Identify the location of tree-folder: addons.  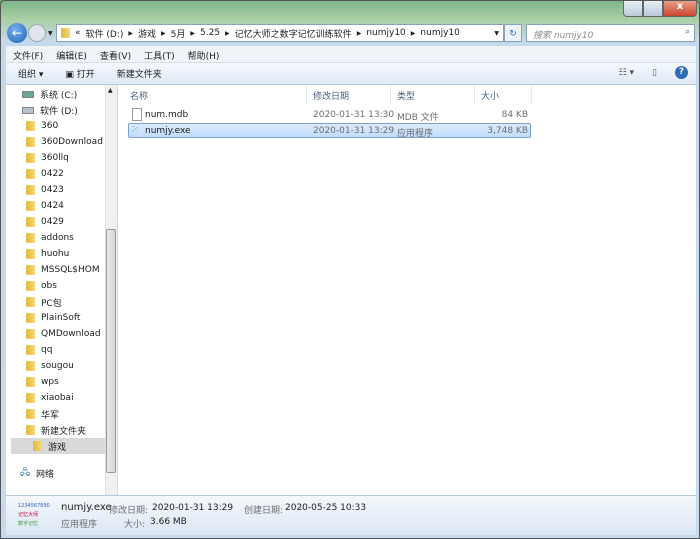
(68, 238).